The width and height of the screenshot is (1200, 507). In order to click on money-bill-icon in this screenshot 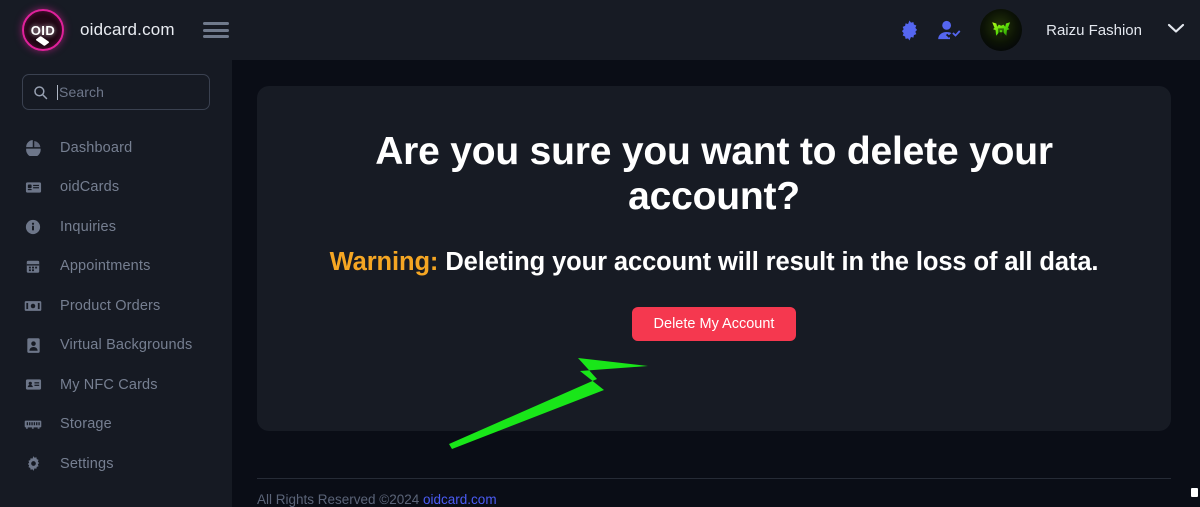, I will do `click(33, 306)`.